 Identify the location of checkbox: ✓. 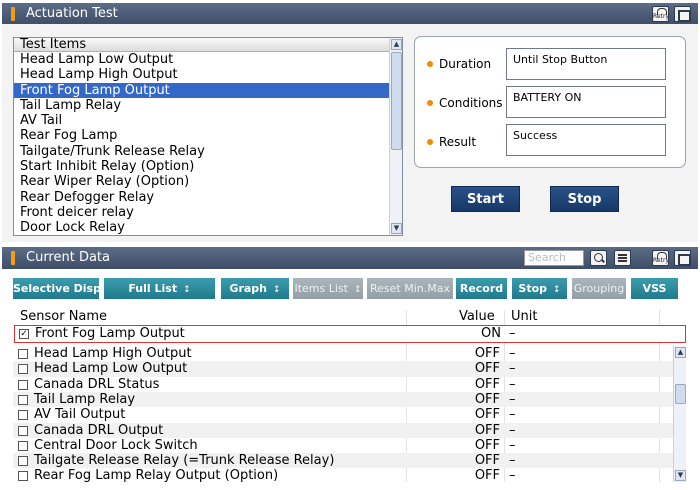
(24, 334).